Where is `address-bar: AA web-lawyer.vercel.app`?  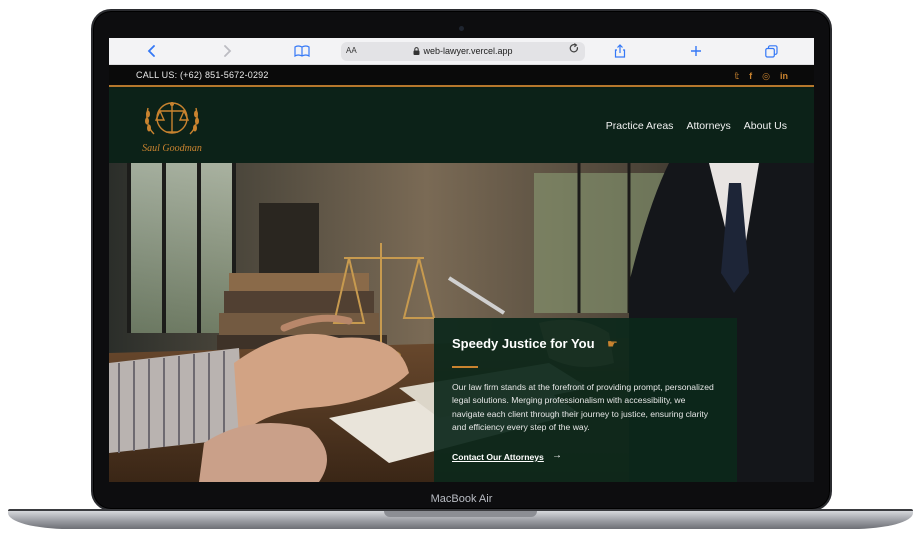 address-bar: AA web-lawyer.vercel.app is located at coordinates (463, 51).